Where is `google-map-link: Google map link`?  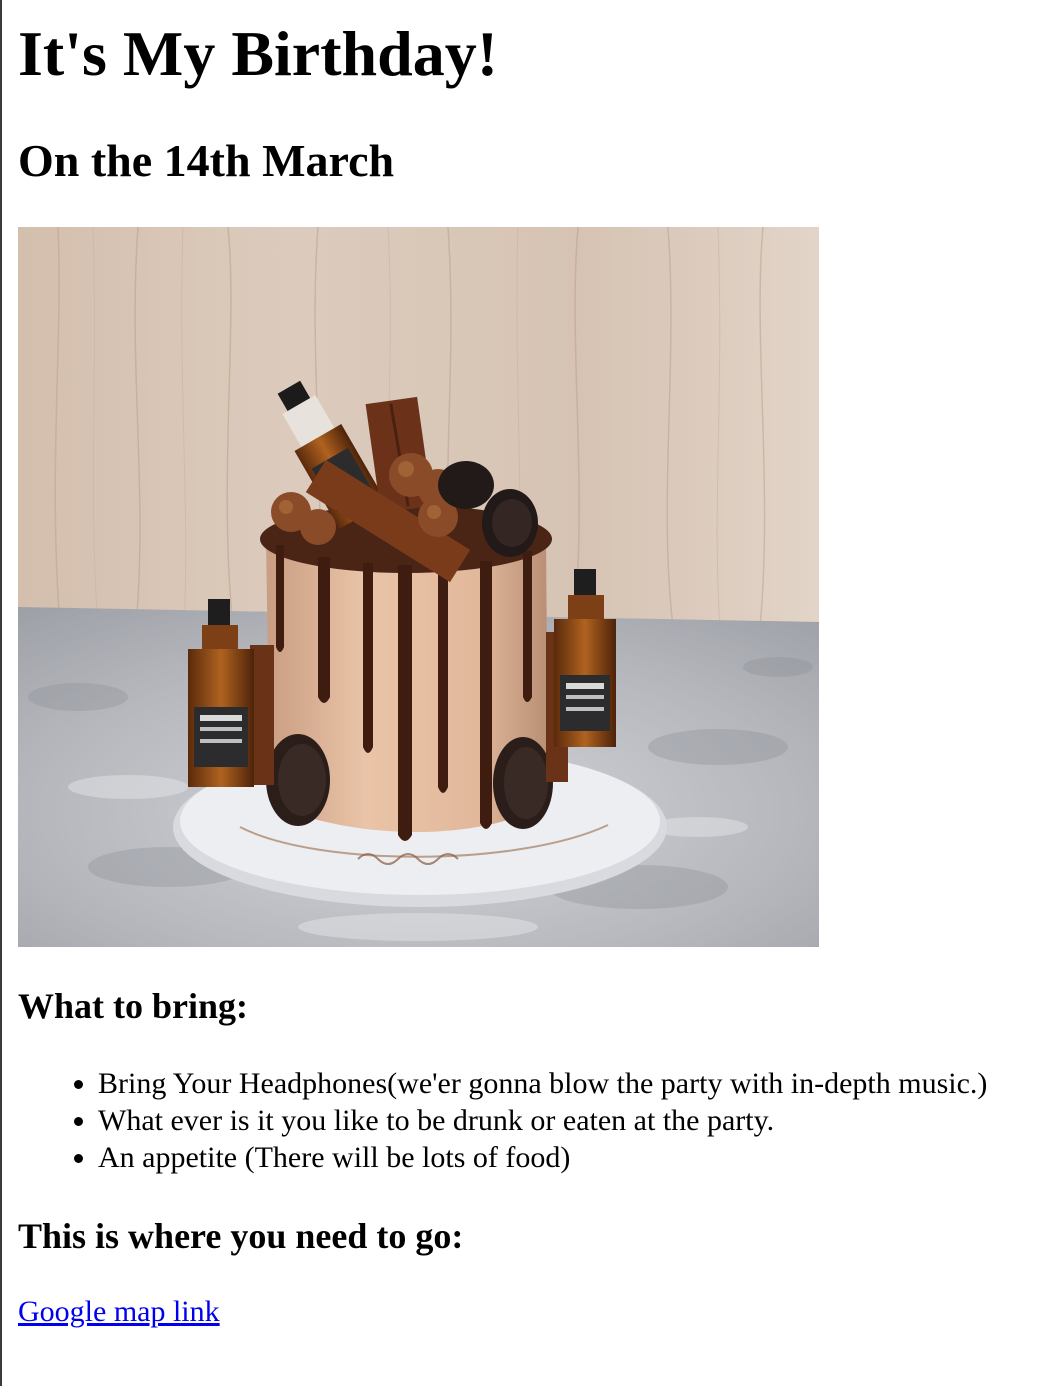 google-map-link: Google map link is located at coordinates (119, 1311).